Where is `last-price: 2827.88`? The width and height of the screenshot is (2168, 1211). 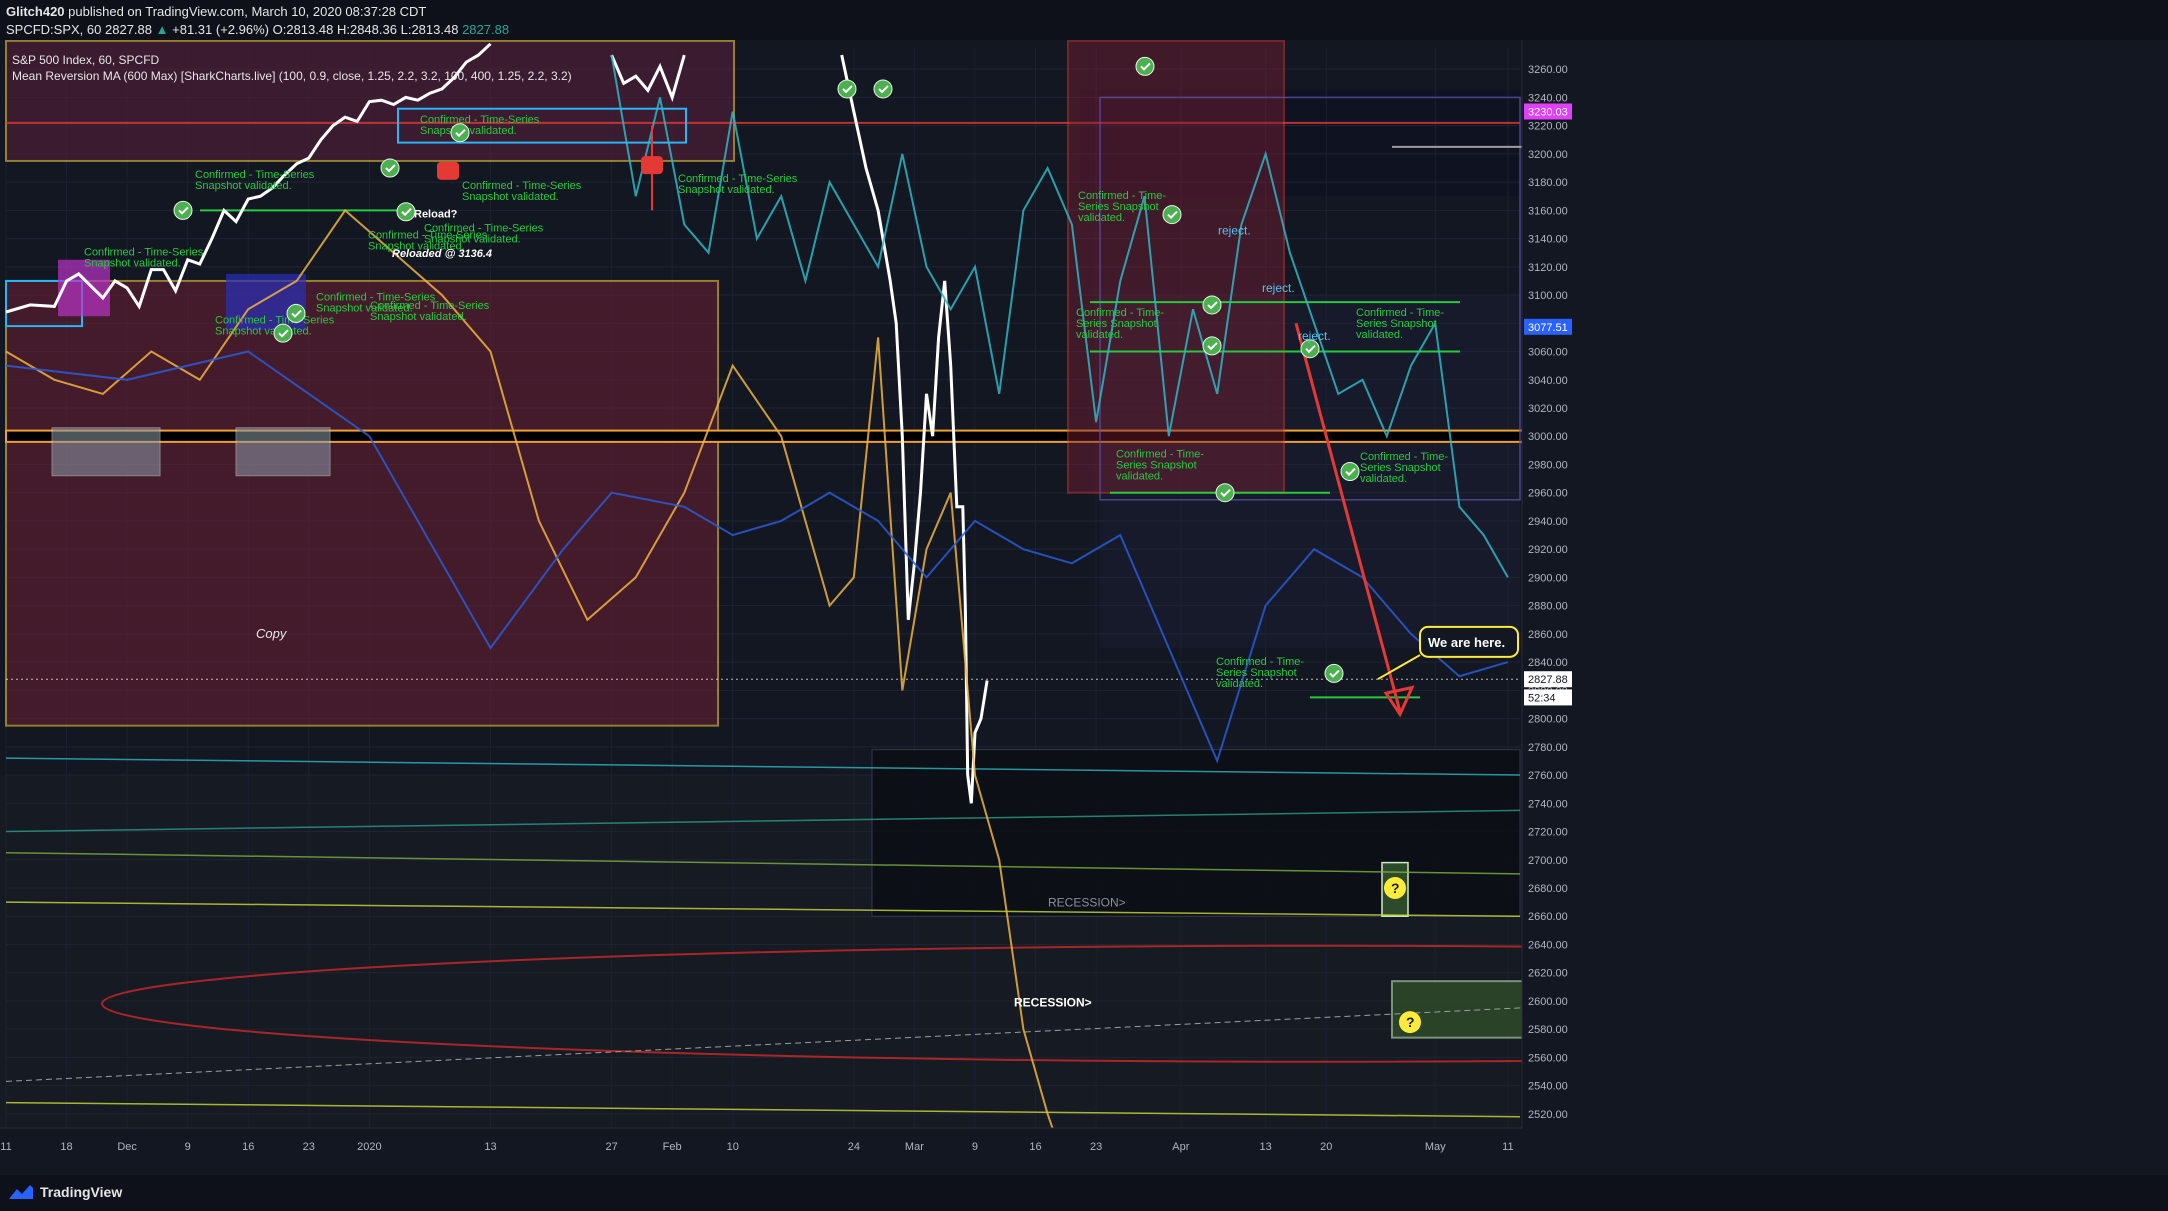
last-price: 2827.88 is located at coordinates (128, 29).